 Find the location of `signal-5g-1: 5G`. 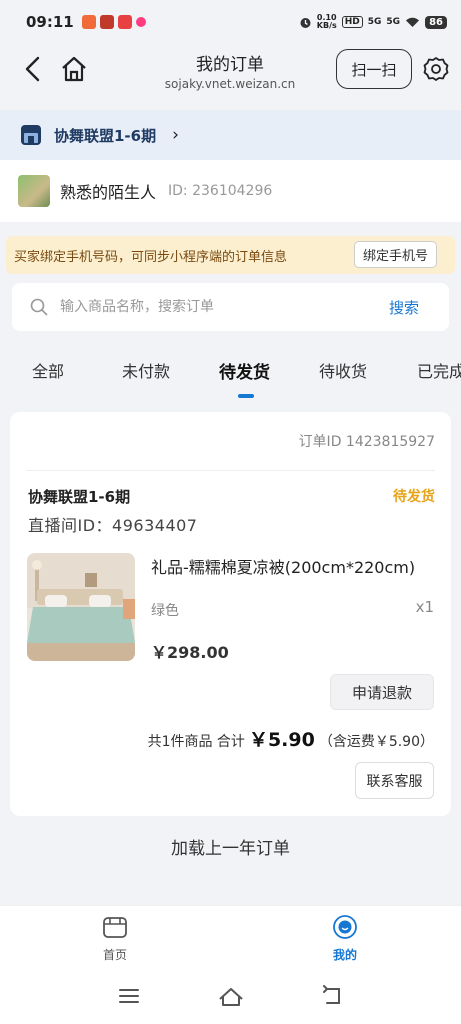

signal-5g-1: 5G is located at coordinates (374, 22).